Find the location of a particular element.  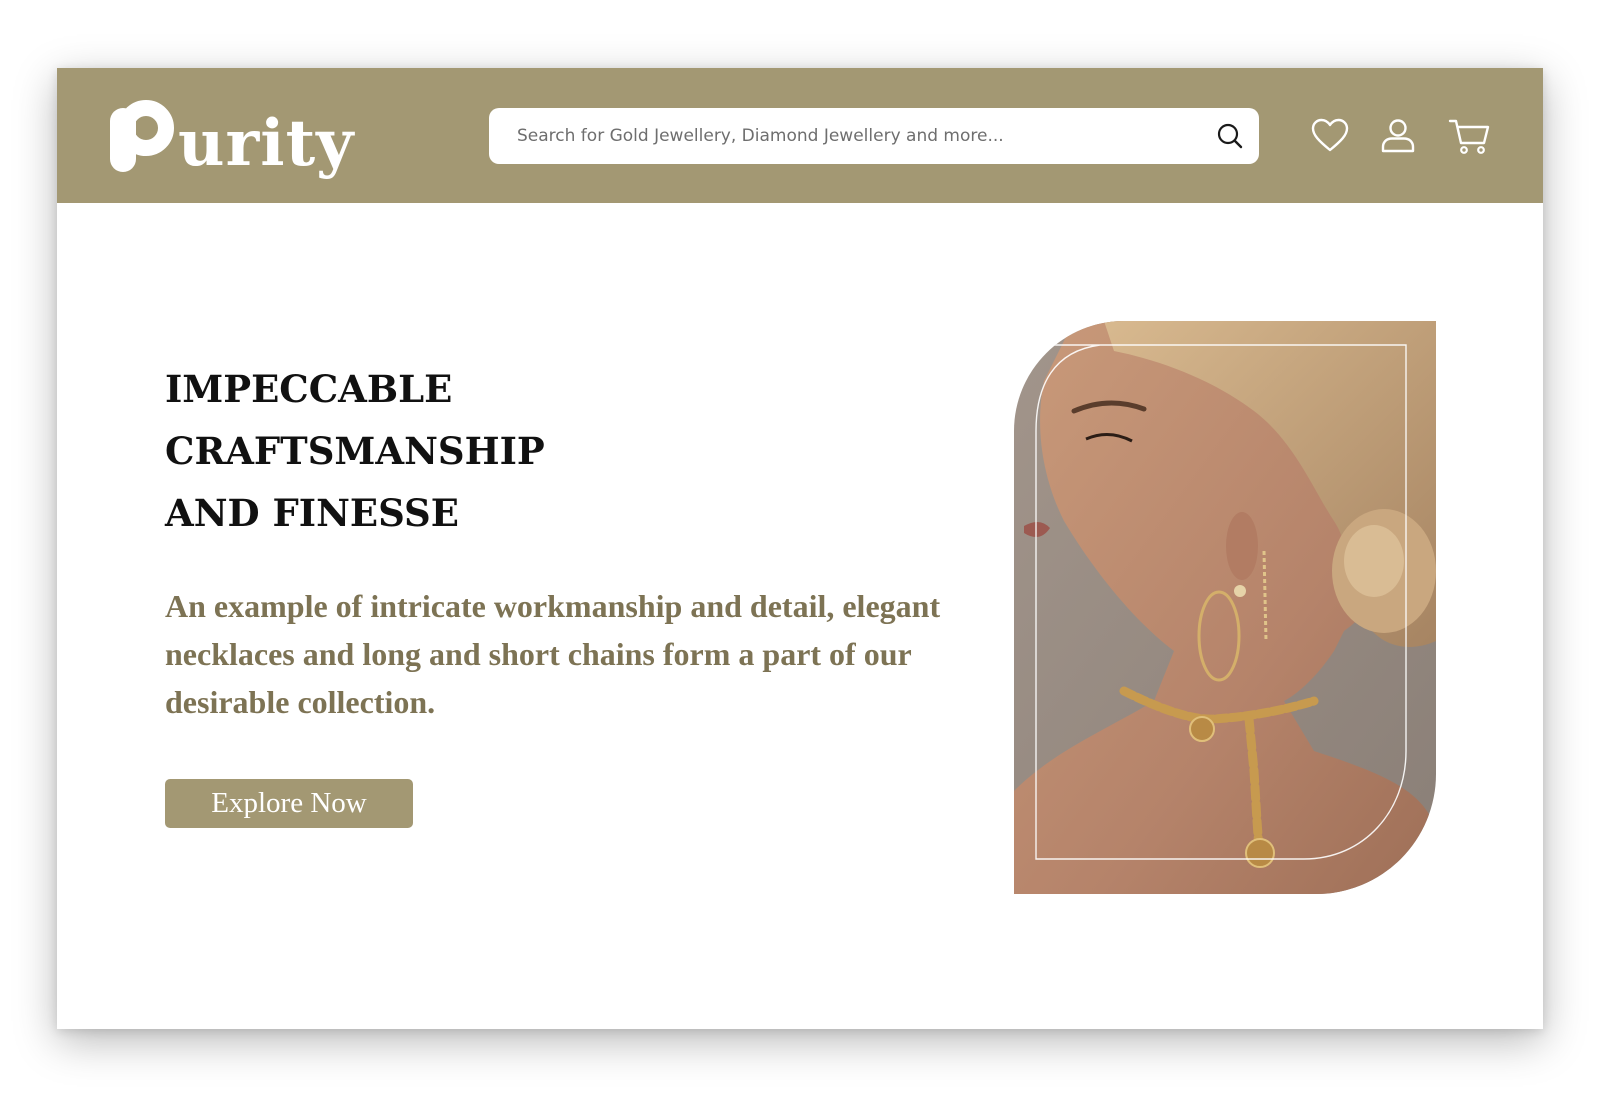

search-input is located at coordinates (864, 136).